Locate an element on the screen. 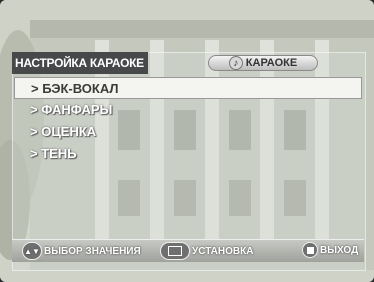 This screenshot has width=374, height=282. menu-item-fanfare: > ФАНФАРЫ is located at coordinates (188, 110).